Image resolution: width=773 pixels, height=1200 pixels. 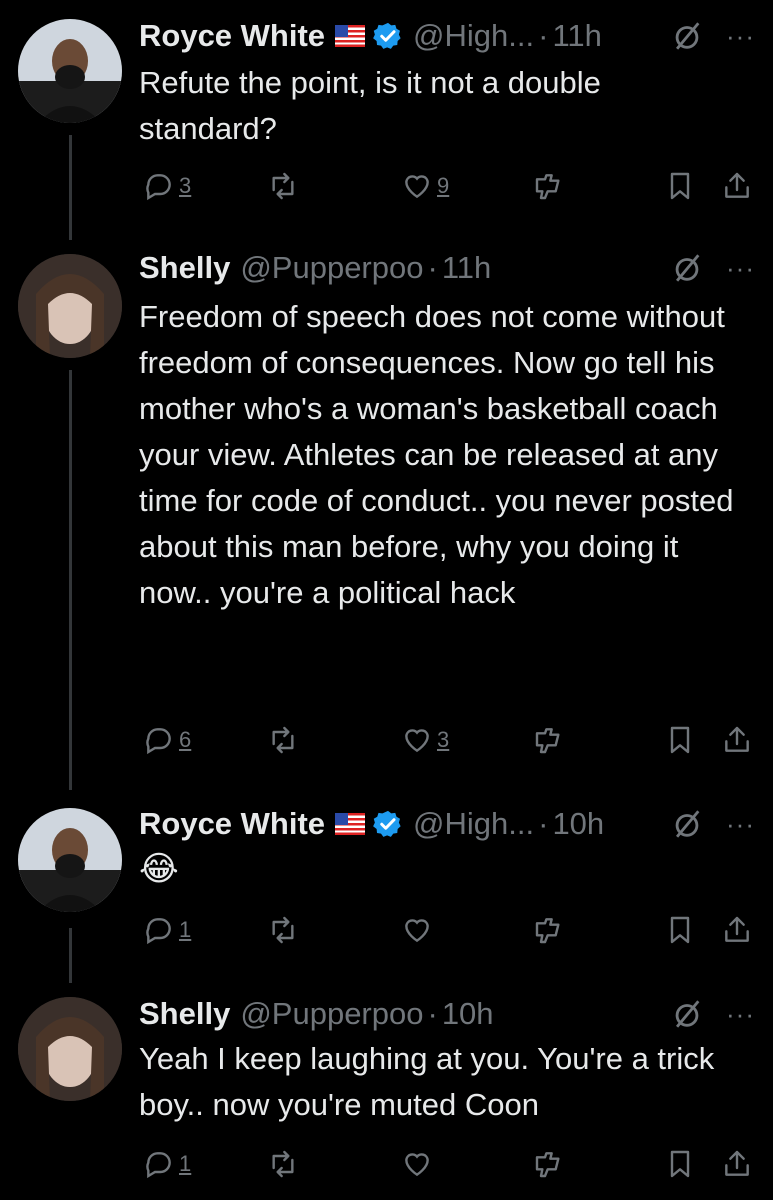 I want to click on tweet-actions: 3 9, so click(x=447, y=186).